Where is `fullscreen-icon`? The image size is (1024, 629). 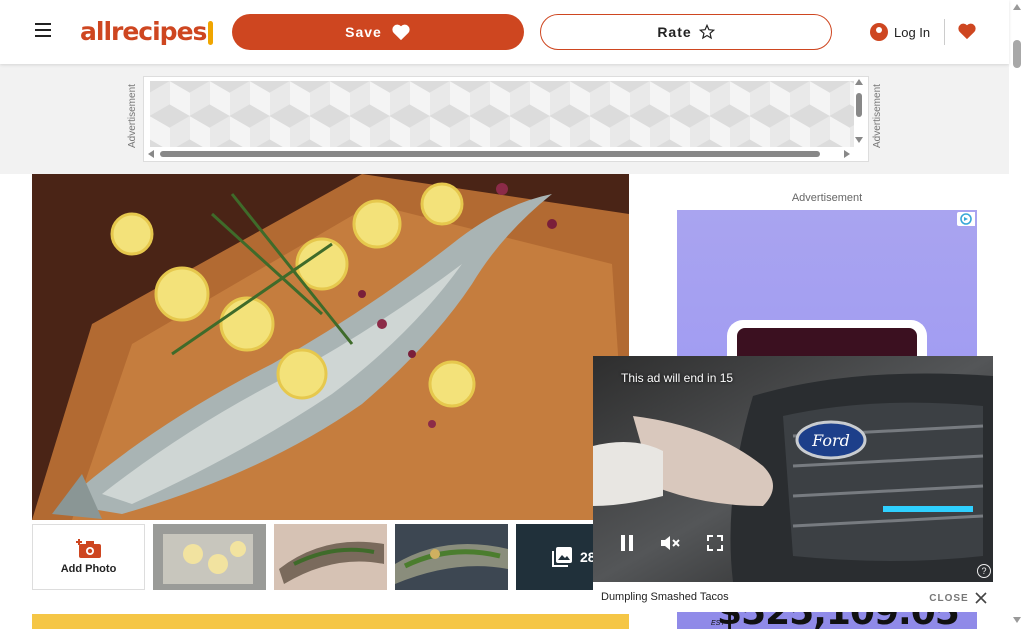
fullscreen-icon is located at coordinates (715, 543).